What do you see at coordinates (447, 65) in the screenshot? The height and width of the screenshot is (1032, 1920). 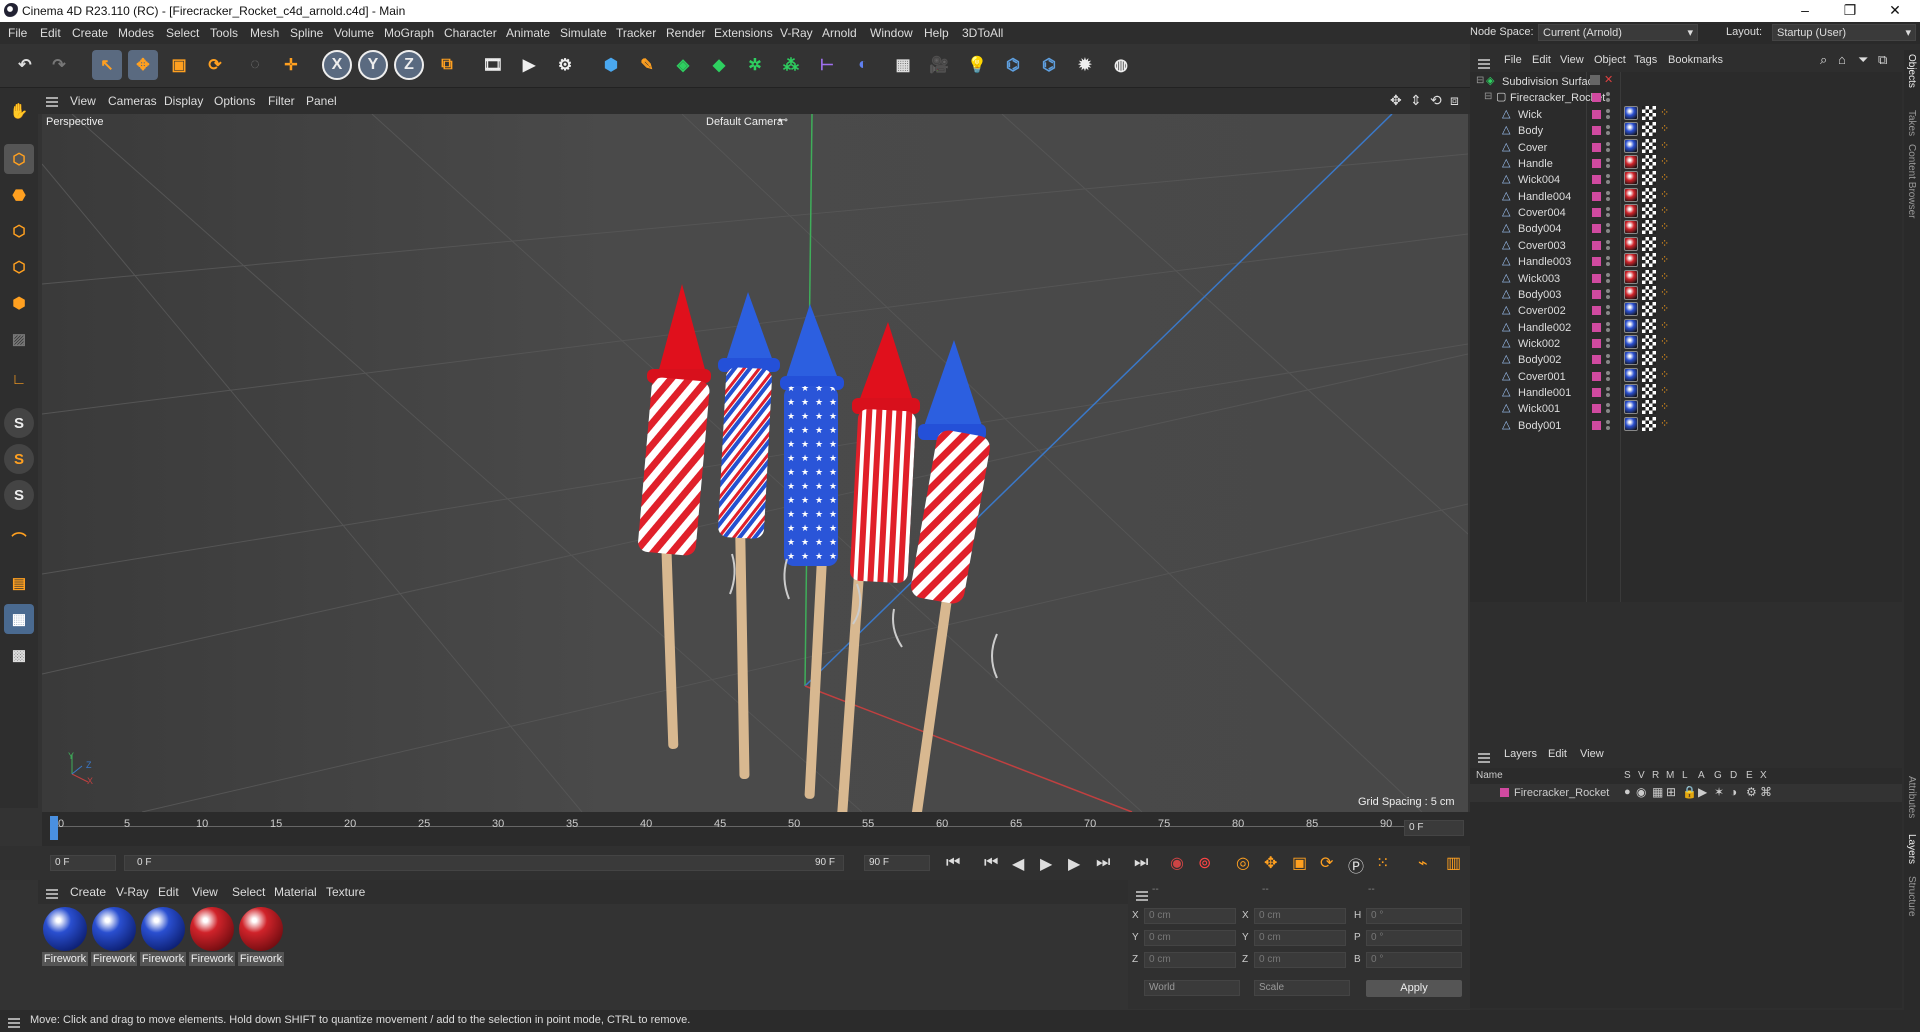 I see `coordinate-system-icon: ⧉` at bounding box center [447, 65].